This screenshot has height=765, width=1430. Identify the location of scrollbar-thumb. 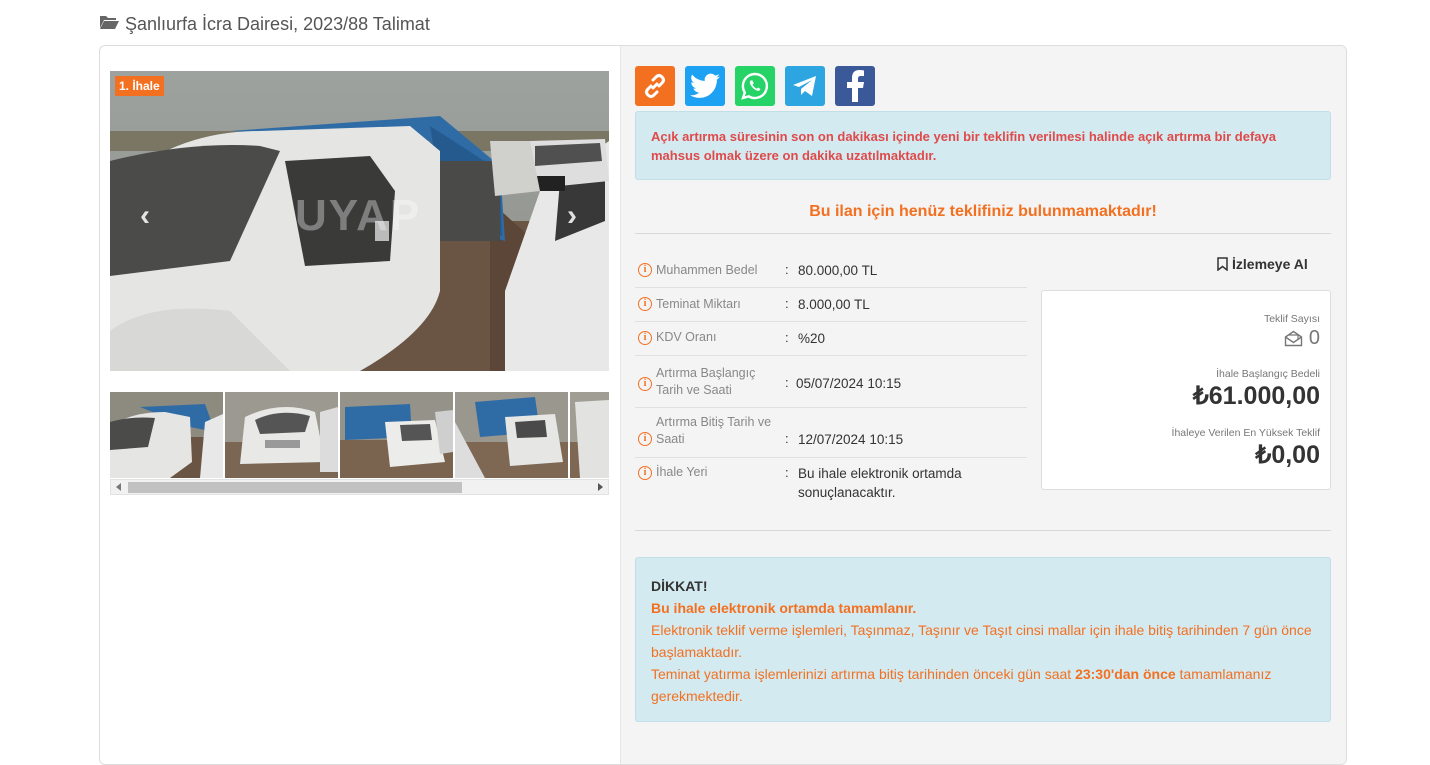
(295, 487).